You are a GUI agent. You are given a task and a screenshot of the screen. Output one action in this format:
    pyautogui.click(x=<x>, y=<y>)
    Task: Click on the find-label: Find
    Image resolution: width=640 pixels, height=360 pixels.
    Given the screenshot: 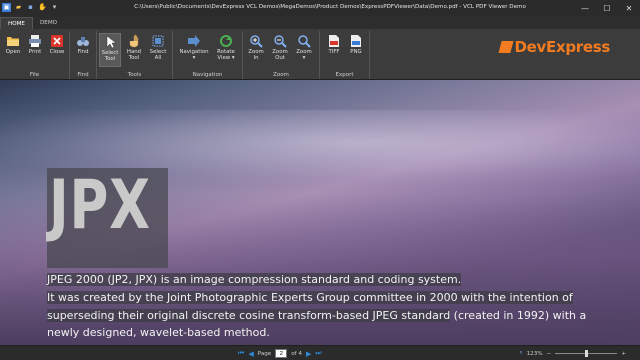 What is the action you would take?
    pyautogui.click(x=83, y=52)
    